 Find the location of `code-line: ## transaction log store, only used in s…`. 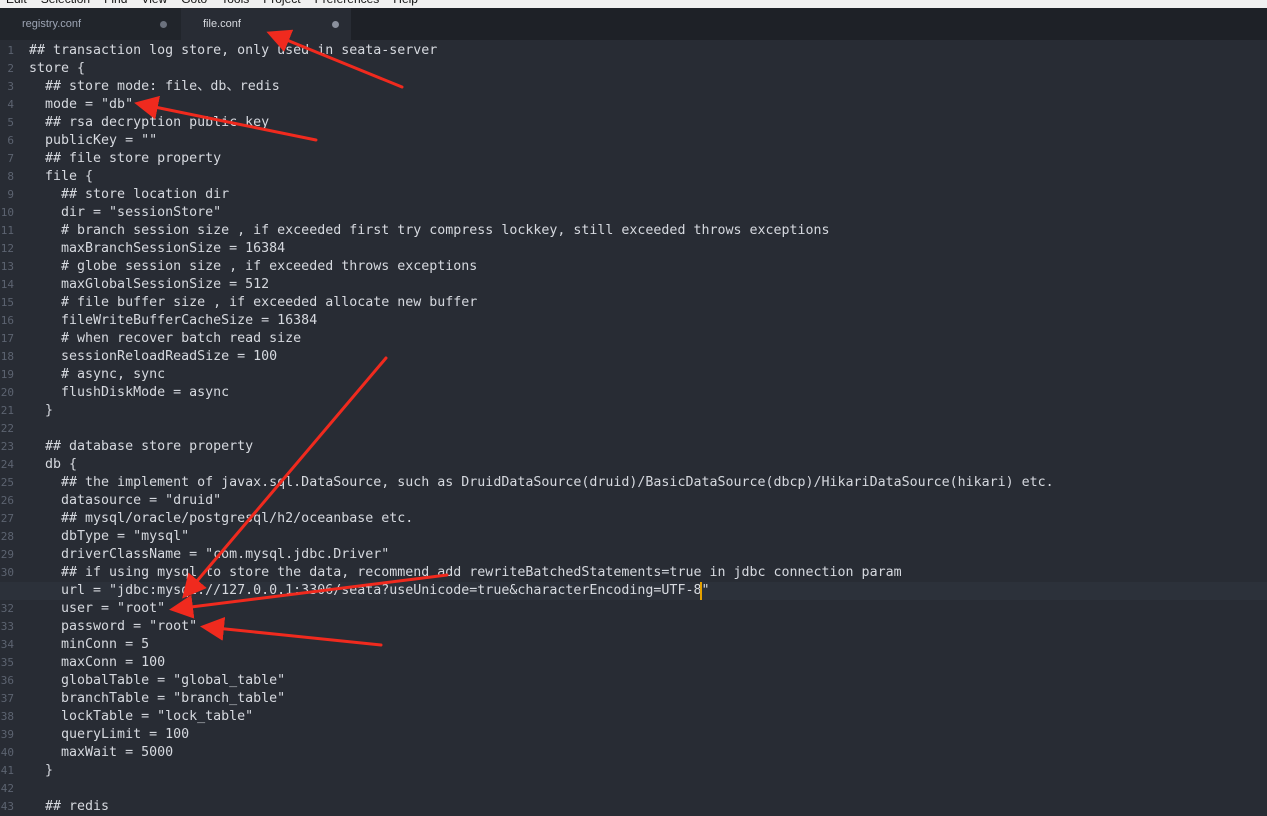

code-line: ## transaction log store, only used in s… is located at coordinates (233, 51).